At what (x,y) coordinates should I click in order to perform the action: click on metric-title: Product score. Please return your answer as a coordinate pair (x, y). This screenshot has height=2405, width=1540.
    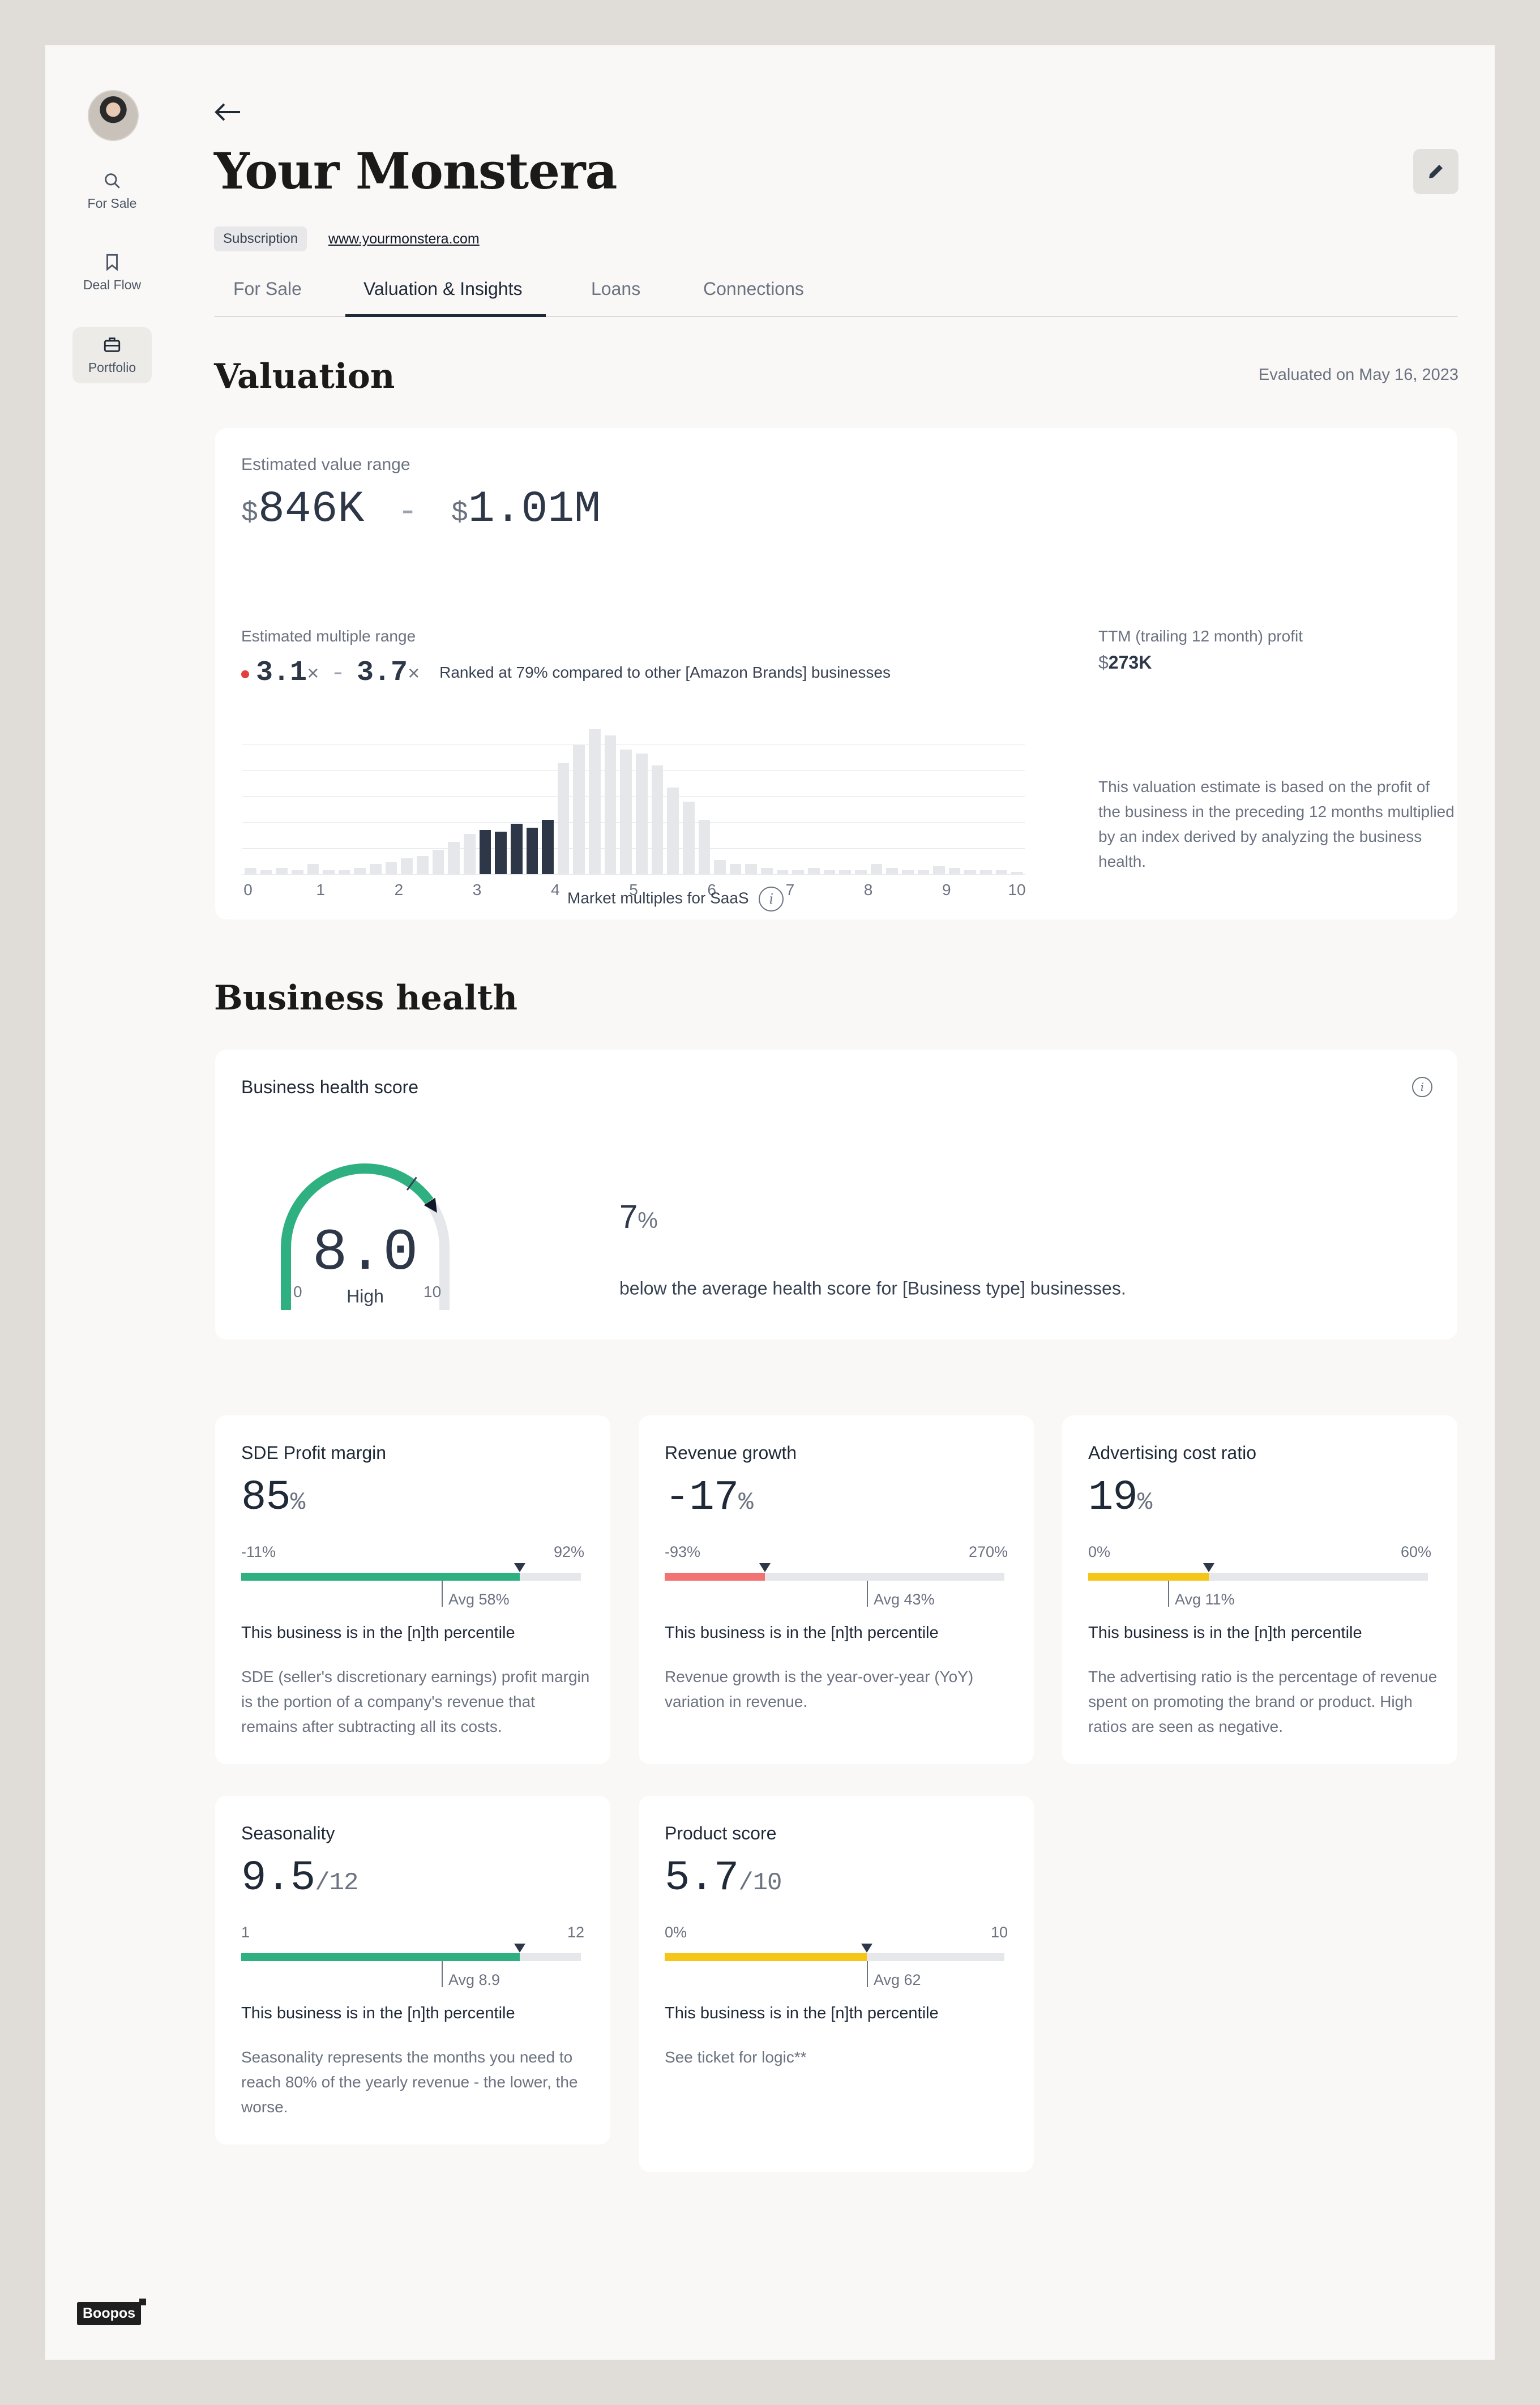
    Looking at the image, I should click on (721, 1833).